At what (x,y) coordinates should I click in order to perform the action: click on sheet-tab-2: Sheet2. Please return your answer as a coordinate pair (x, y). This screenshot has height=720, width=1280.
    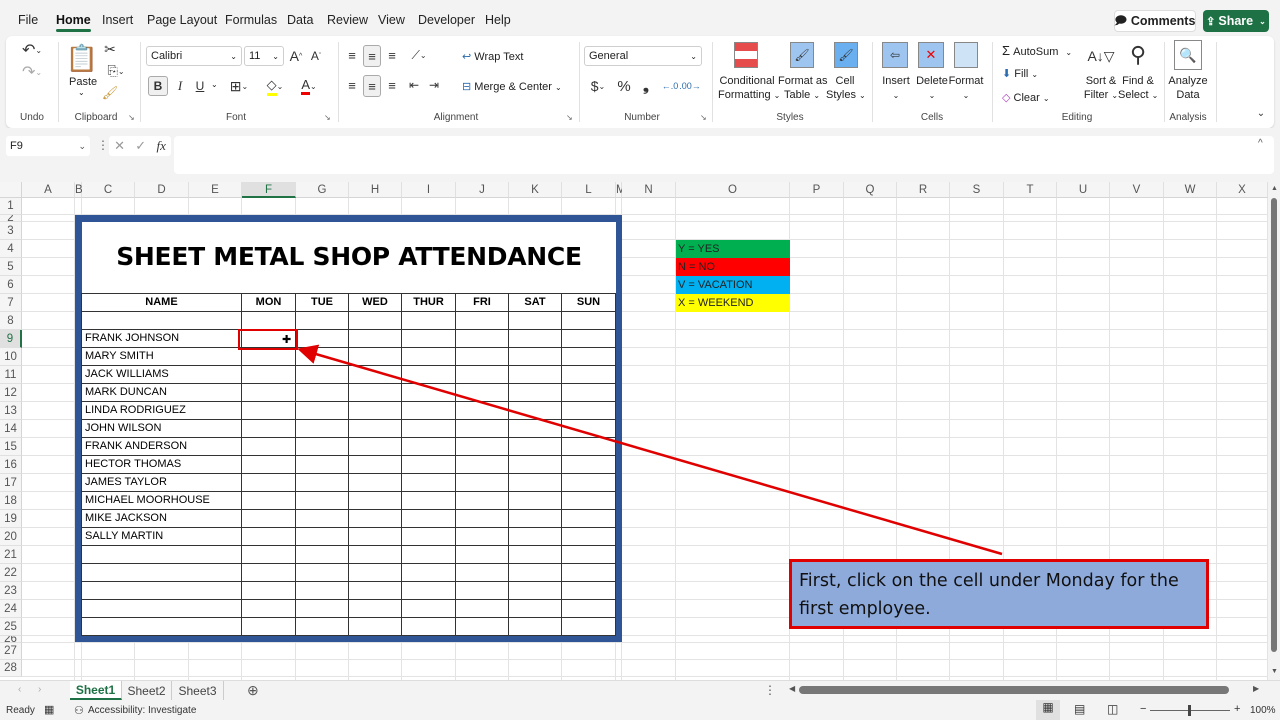
    Looking at the image, I should click on (147, 690).